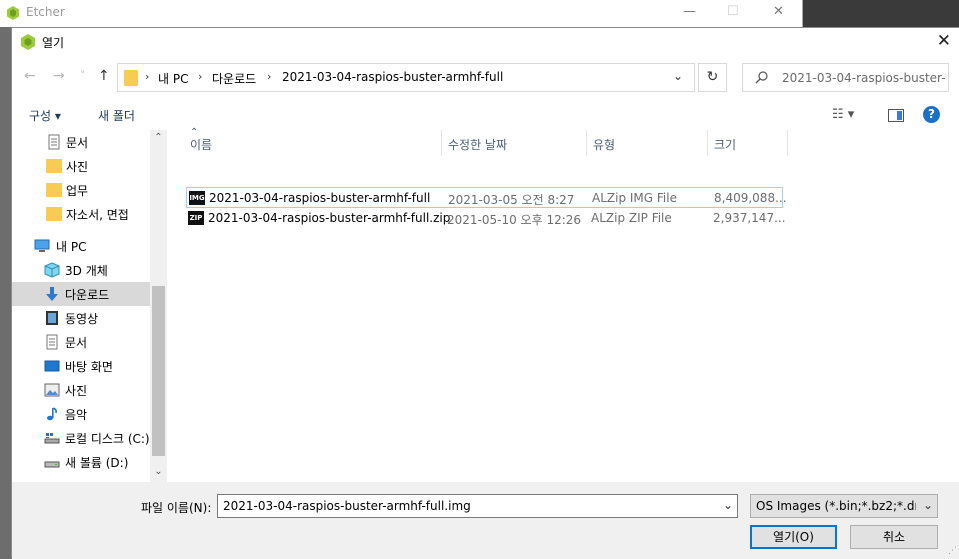 Image resolution: width=959 pixels, height=559 pixels. I want to click on zip-file-icon: ZIP, so click(196, 218).